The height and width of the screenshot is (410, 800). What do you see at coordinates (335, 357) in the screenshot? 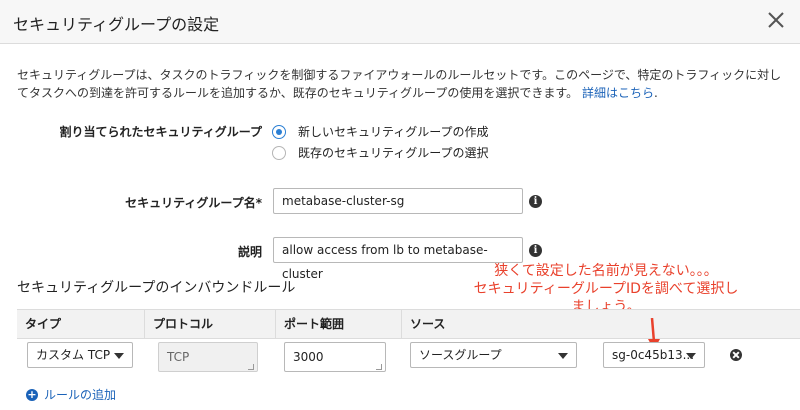
I see `port-input: 3000` at bounding box center [335, 357].